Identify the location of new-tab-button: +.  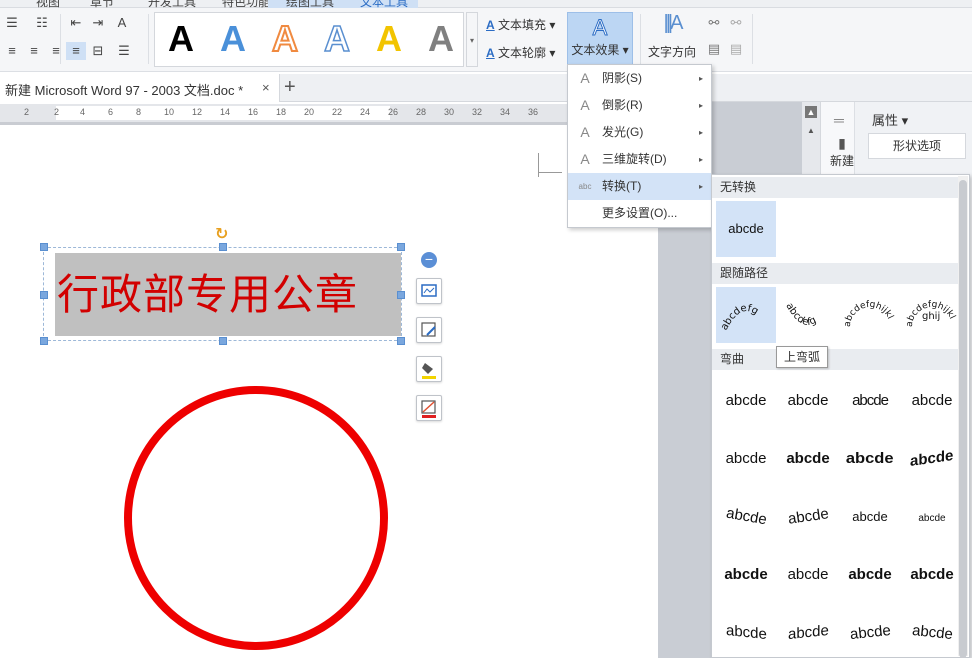
(290, 87).